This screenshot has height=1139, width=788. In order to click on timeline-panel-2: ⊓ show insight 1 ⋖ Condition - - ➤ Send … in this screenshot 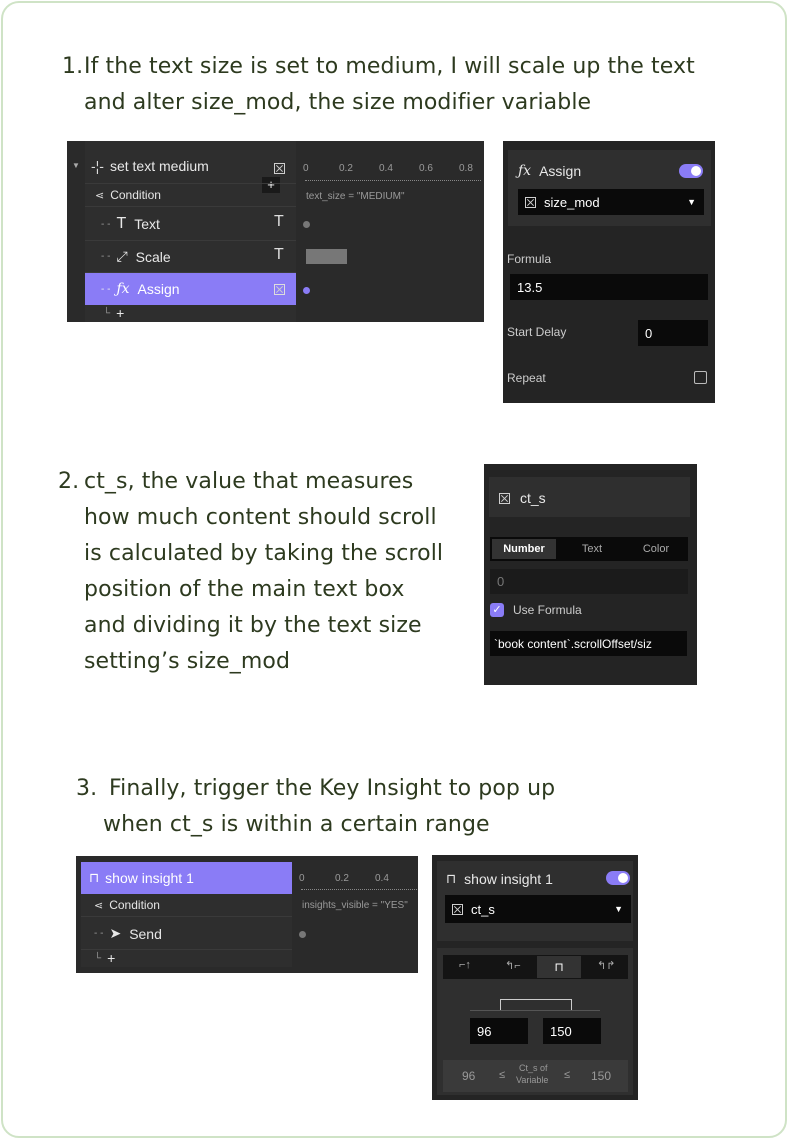, I will do `click(247, 914)`.